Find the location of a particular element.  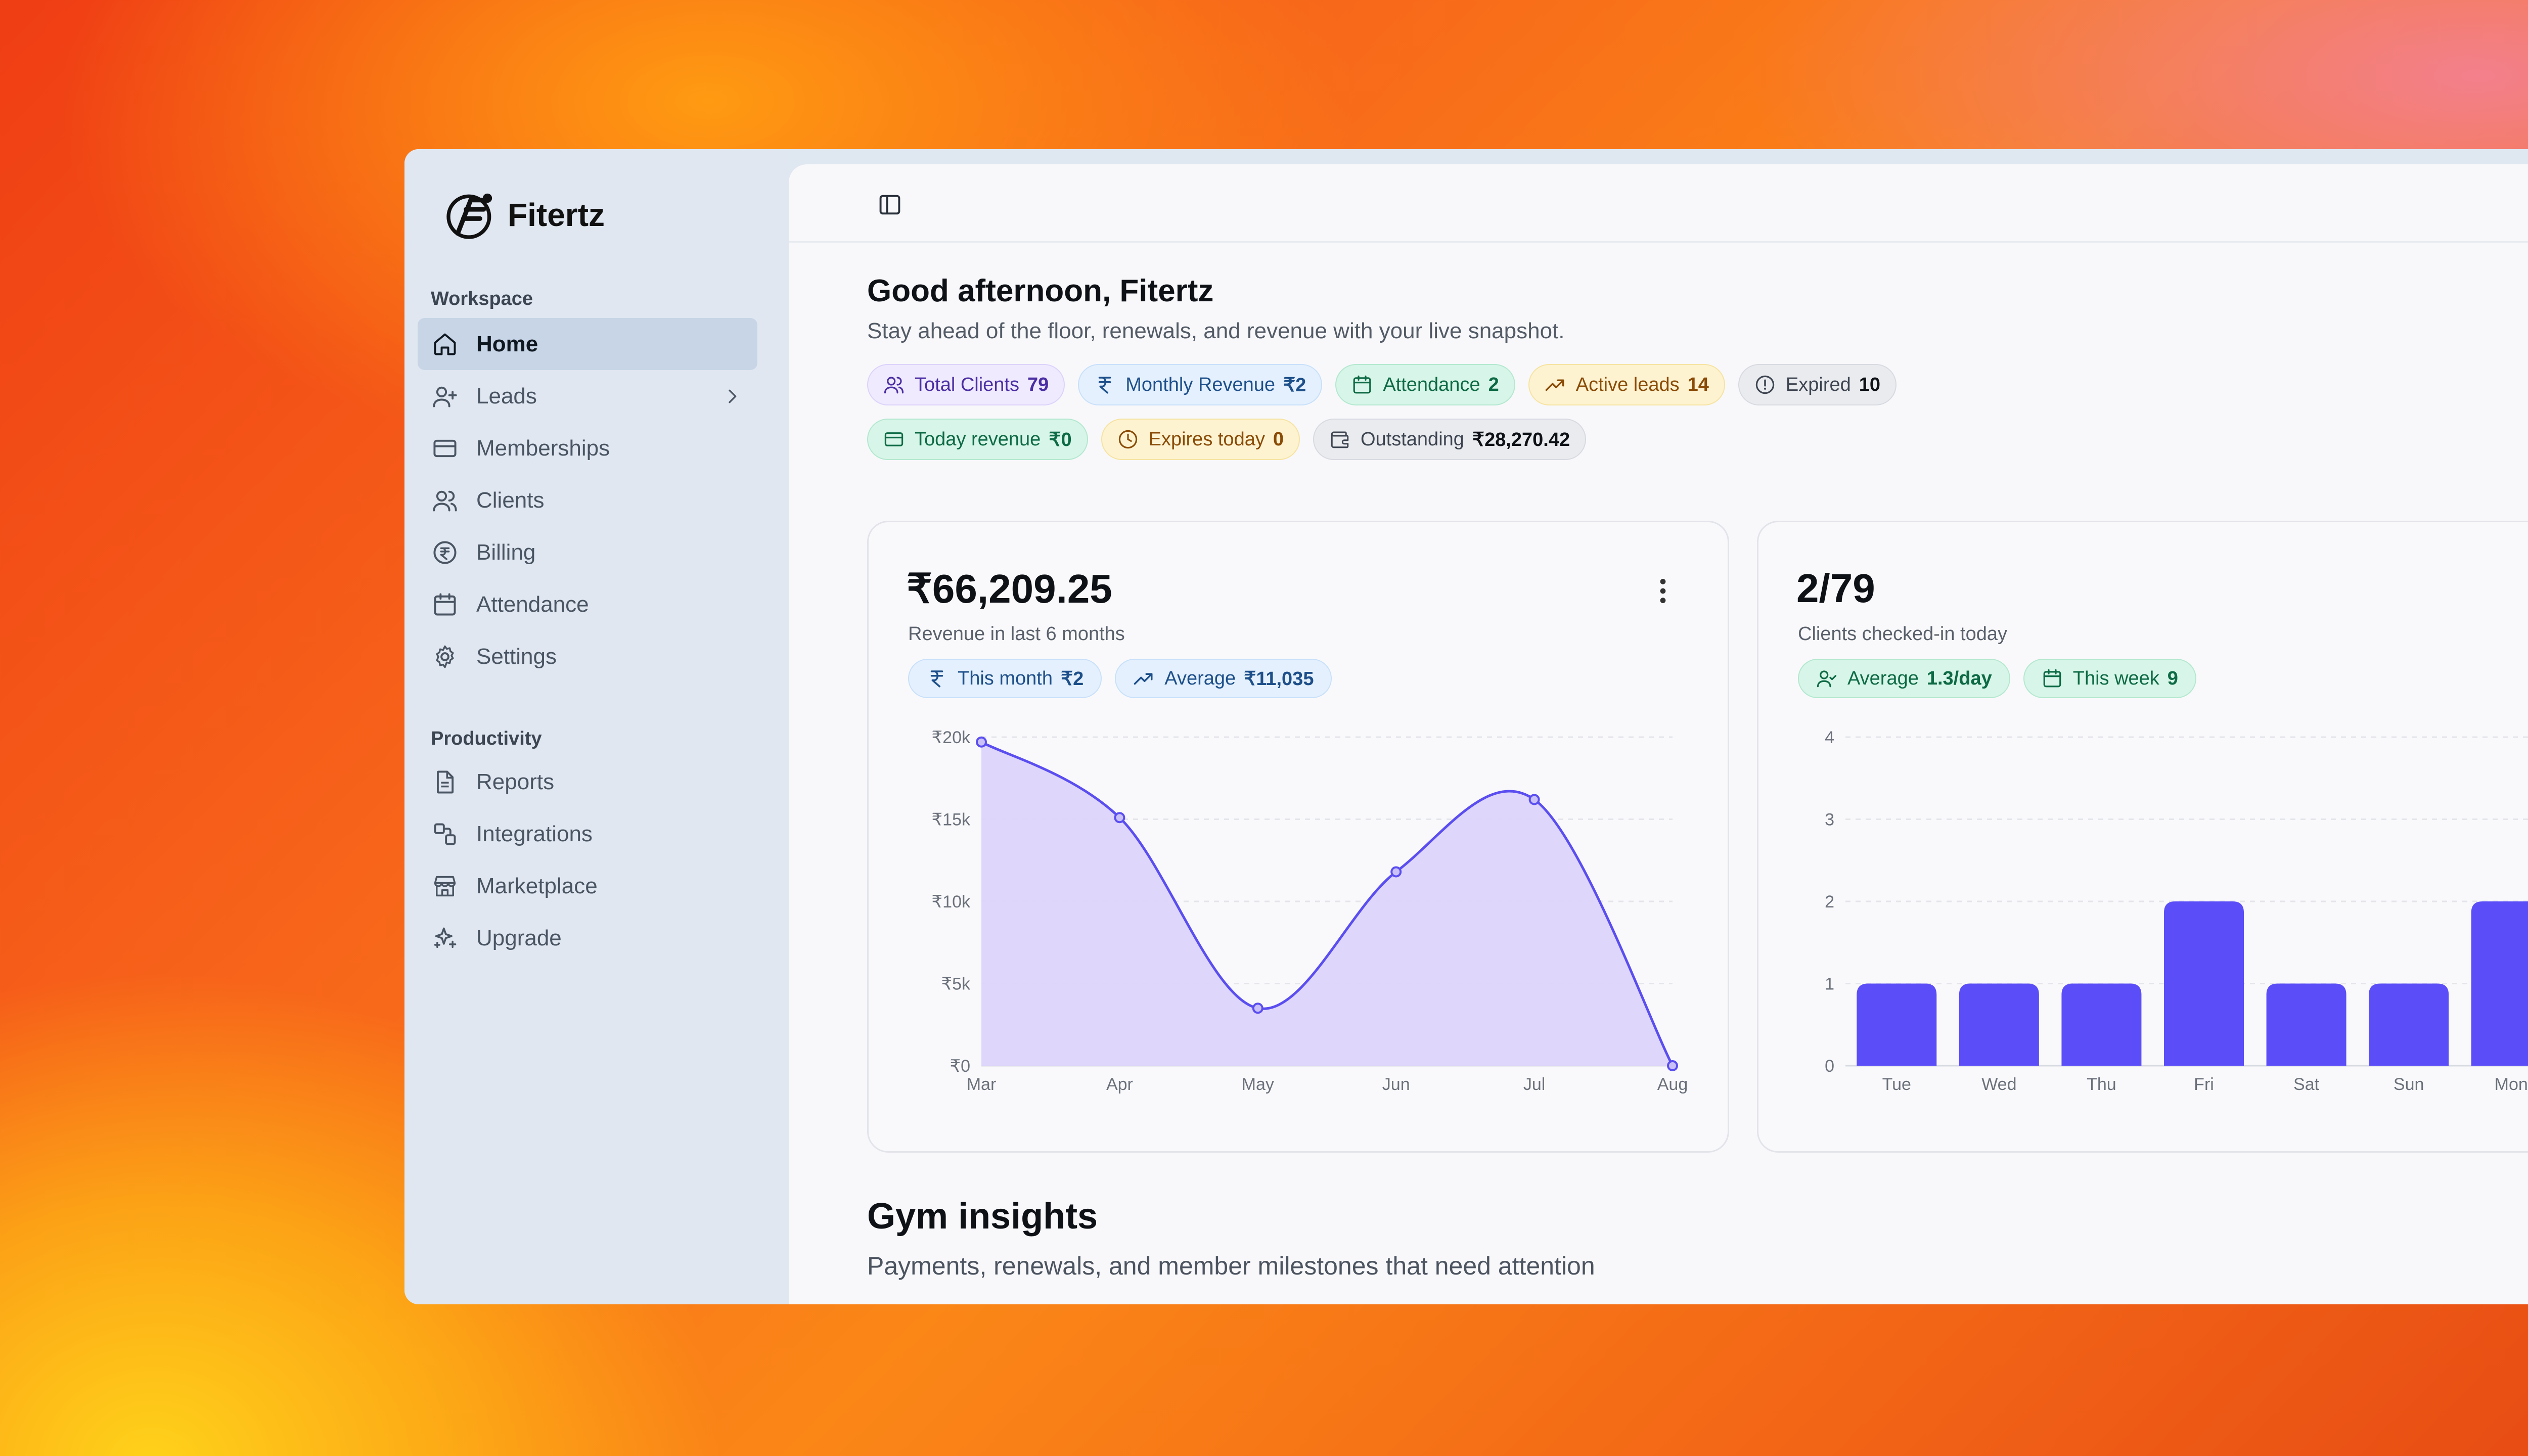

stat-label: Total Clients is located at coordinates (967, 384).